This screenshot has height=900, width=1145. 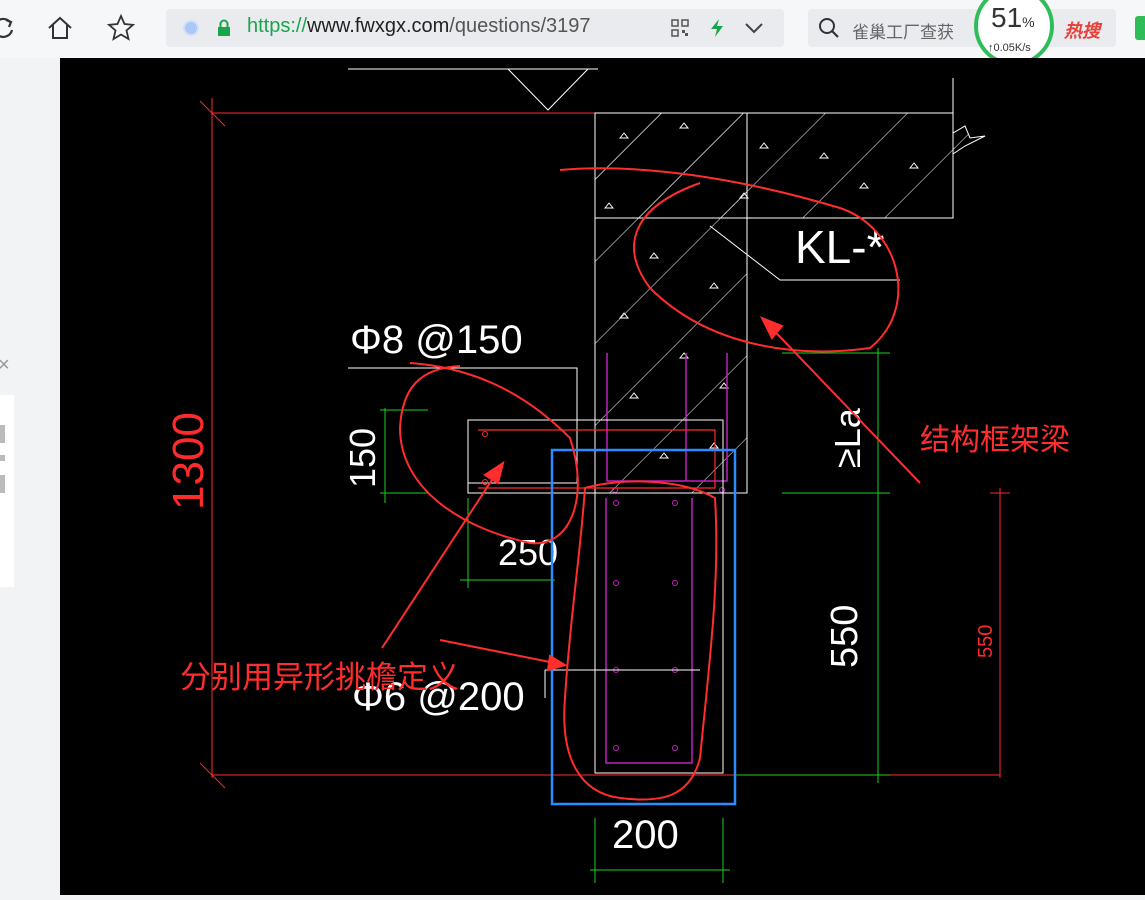 What do you see at coordinates (717, 30) in the screenshot?
I see `lightning-icon` at bounding box center [717, 30].